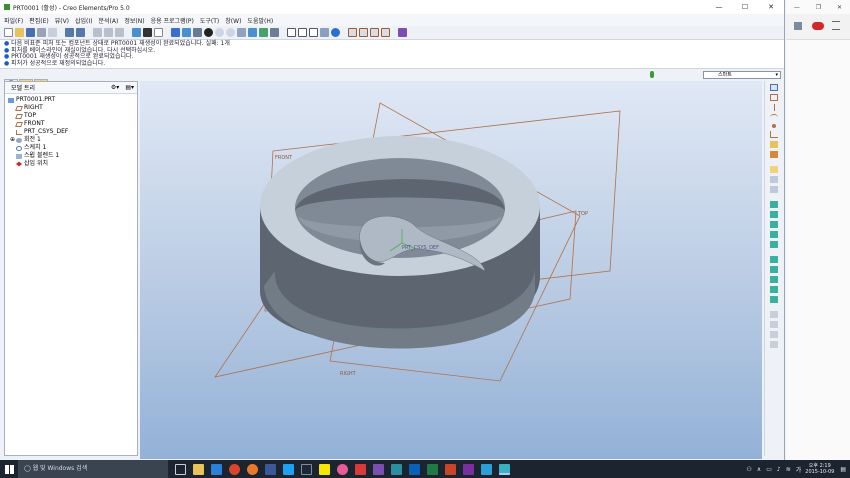  Describe the element at coordinates (270, 469) in the screenshot. I see `facebook-icon` at that location.